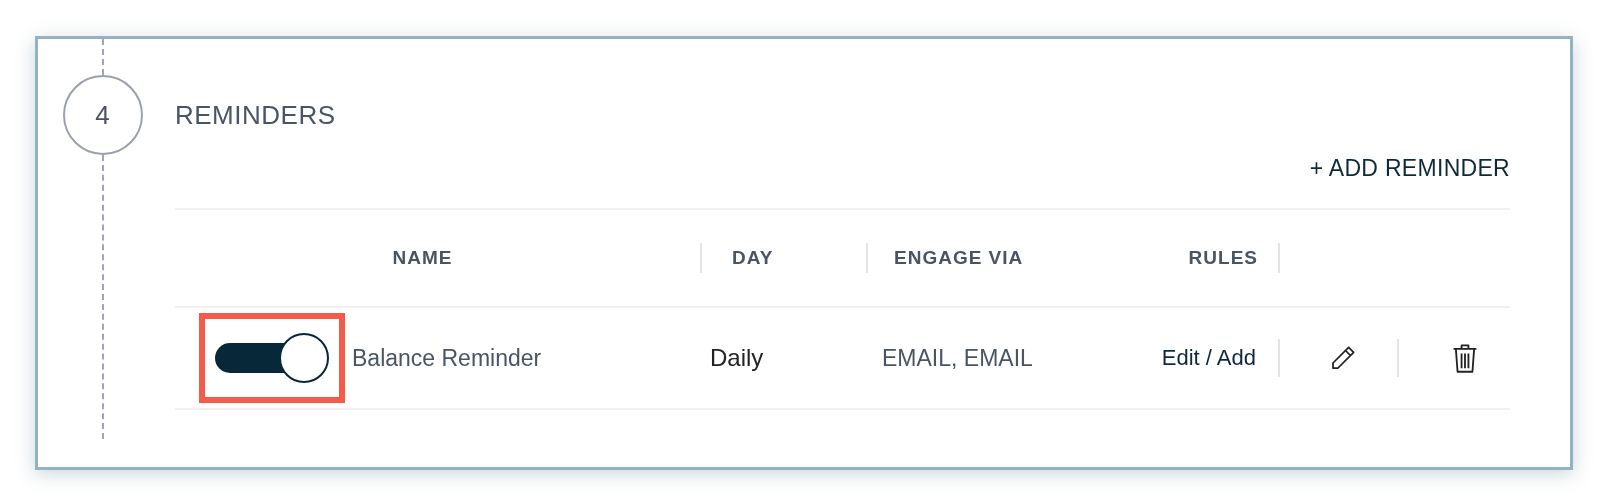 Image resolution: width=1608 pixels, height=504 pixels. Describe the element at coordinates (102, 115) in the screenshot. I see `step-number: 4` at that location.